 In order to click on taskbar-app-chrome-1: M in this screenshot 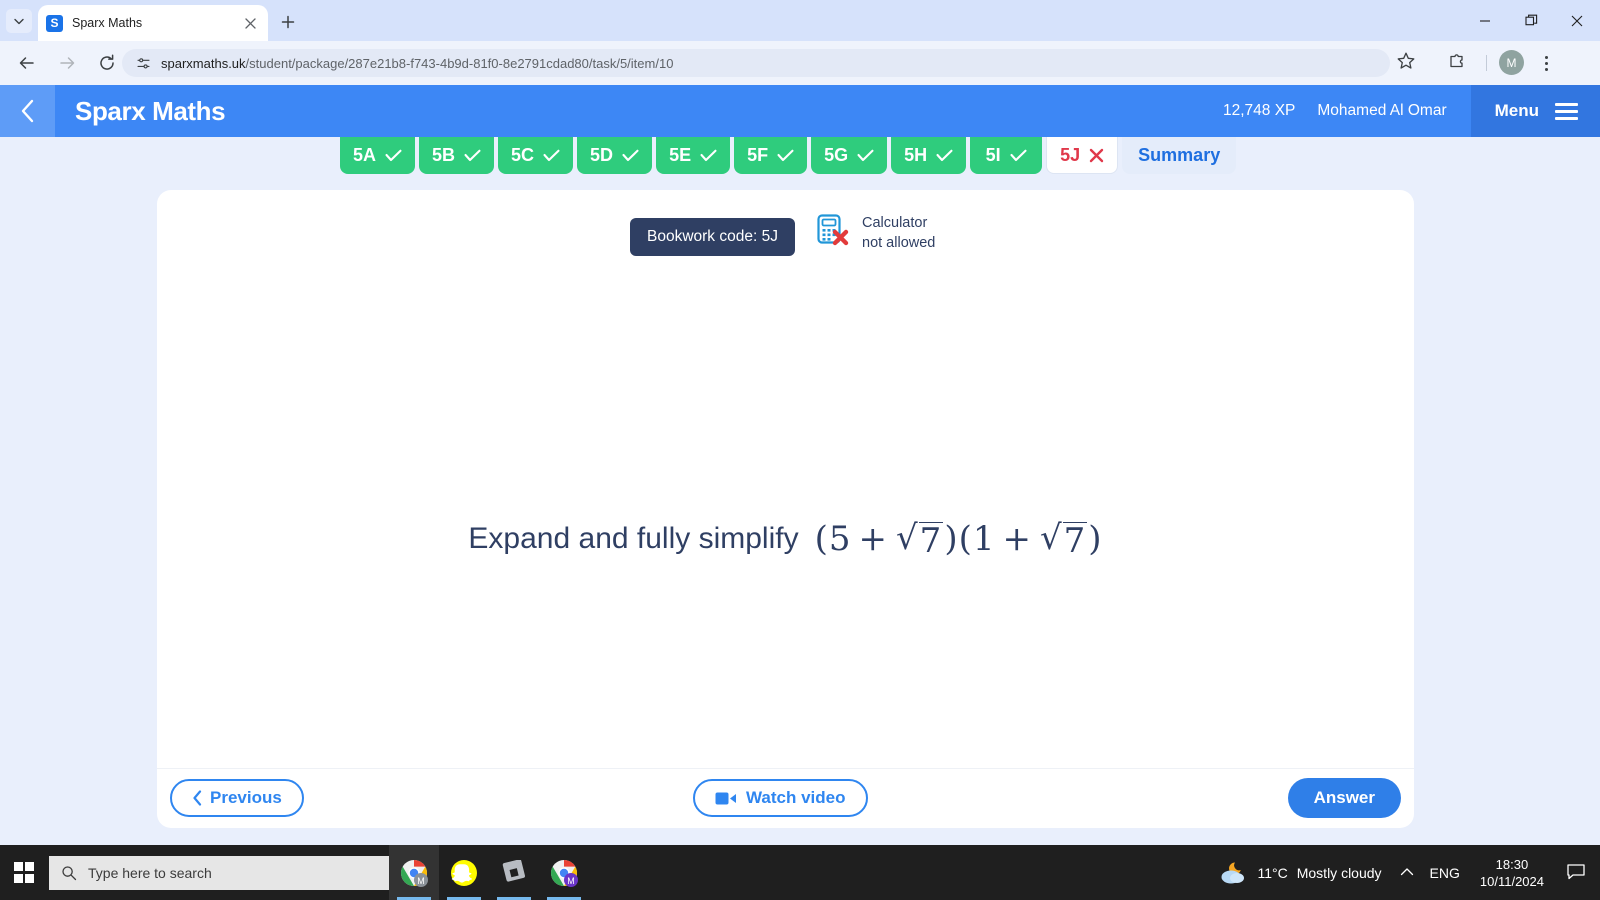, I will do `click(414, 872)`.